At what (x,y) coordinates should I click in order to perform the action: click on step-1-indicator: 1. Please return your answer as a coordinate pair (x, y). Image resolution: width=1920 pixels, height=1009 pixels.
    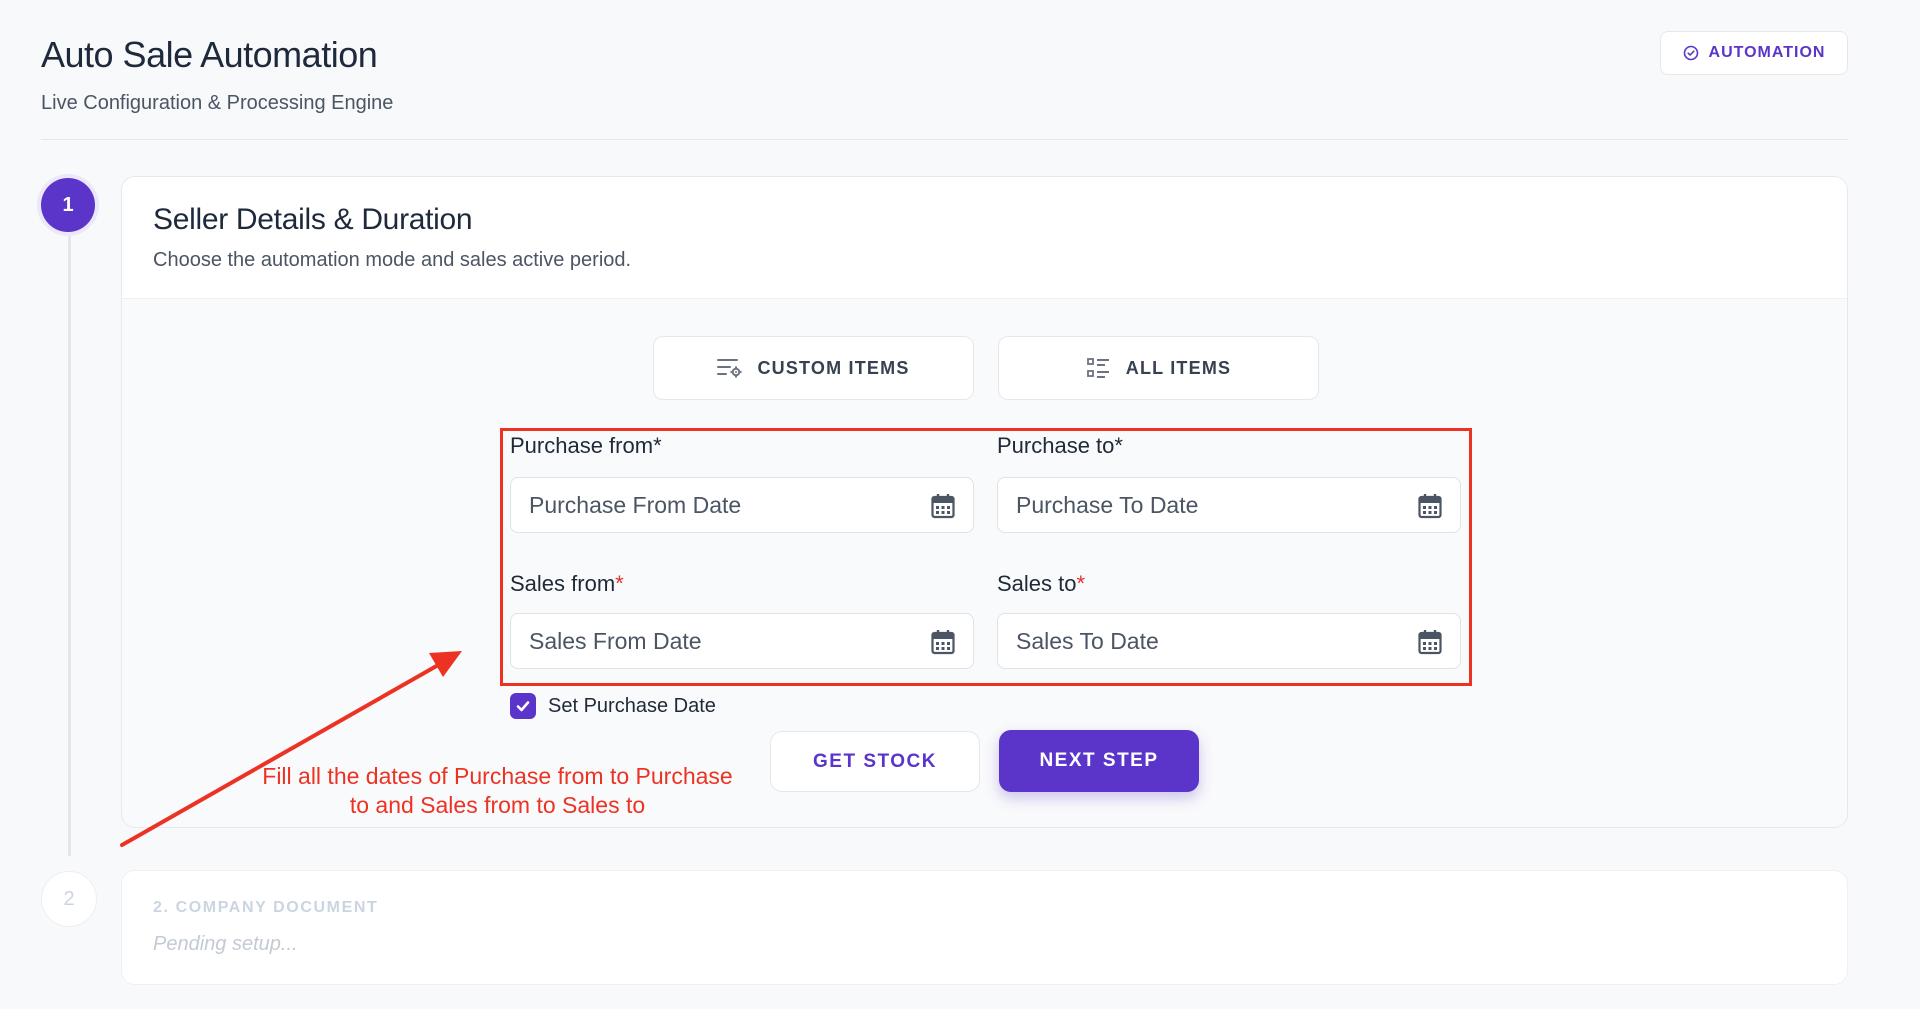
    Looking at the image, I should click on (68, 205).